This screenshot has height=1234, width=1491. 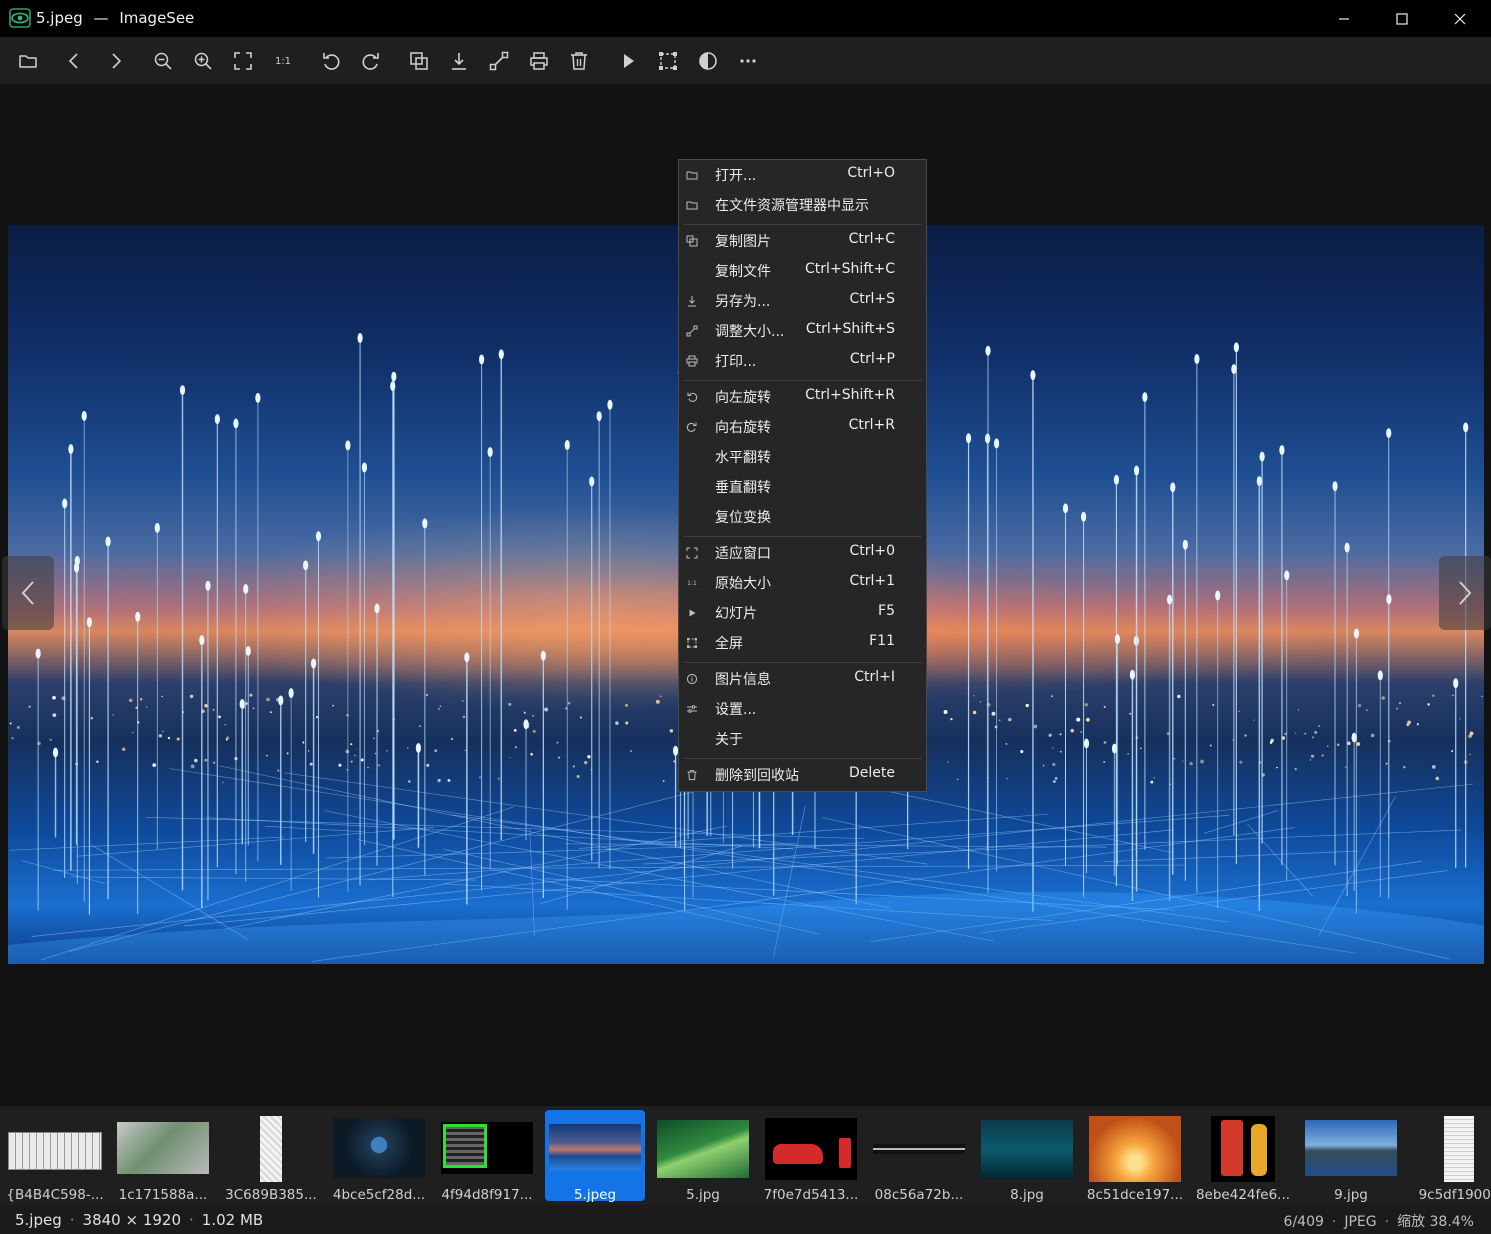 I want to click on slideshow-button, so click(x=628, y=61).